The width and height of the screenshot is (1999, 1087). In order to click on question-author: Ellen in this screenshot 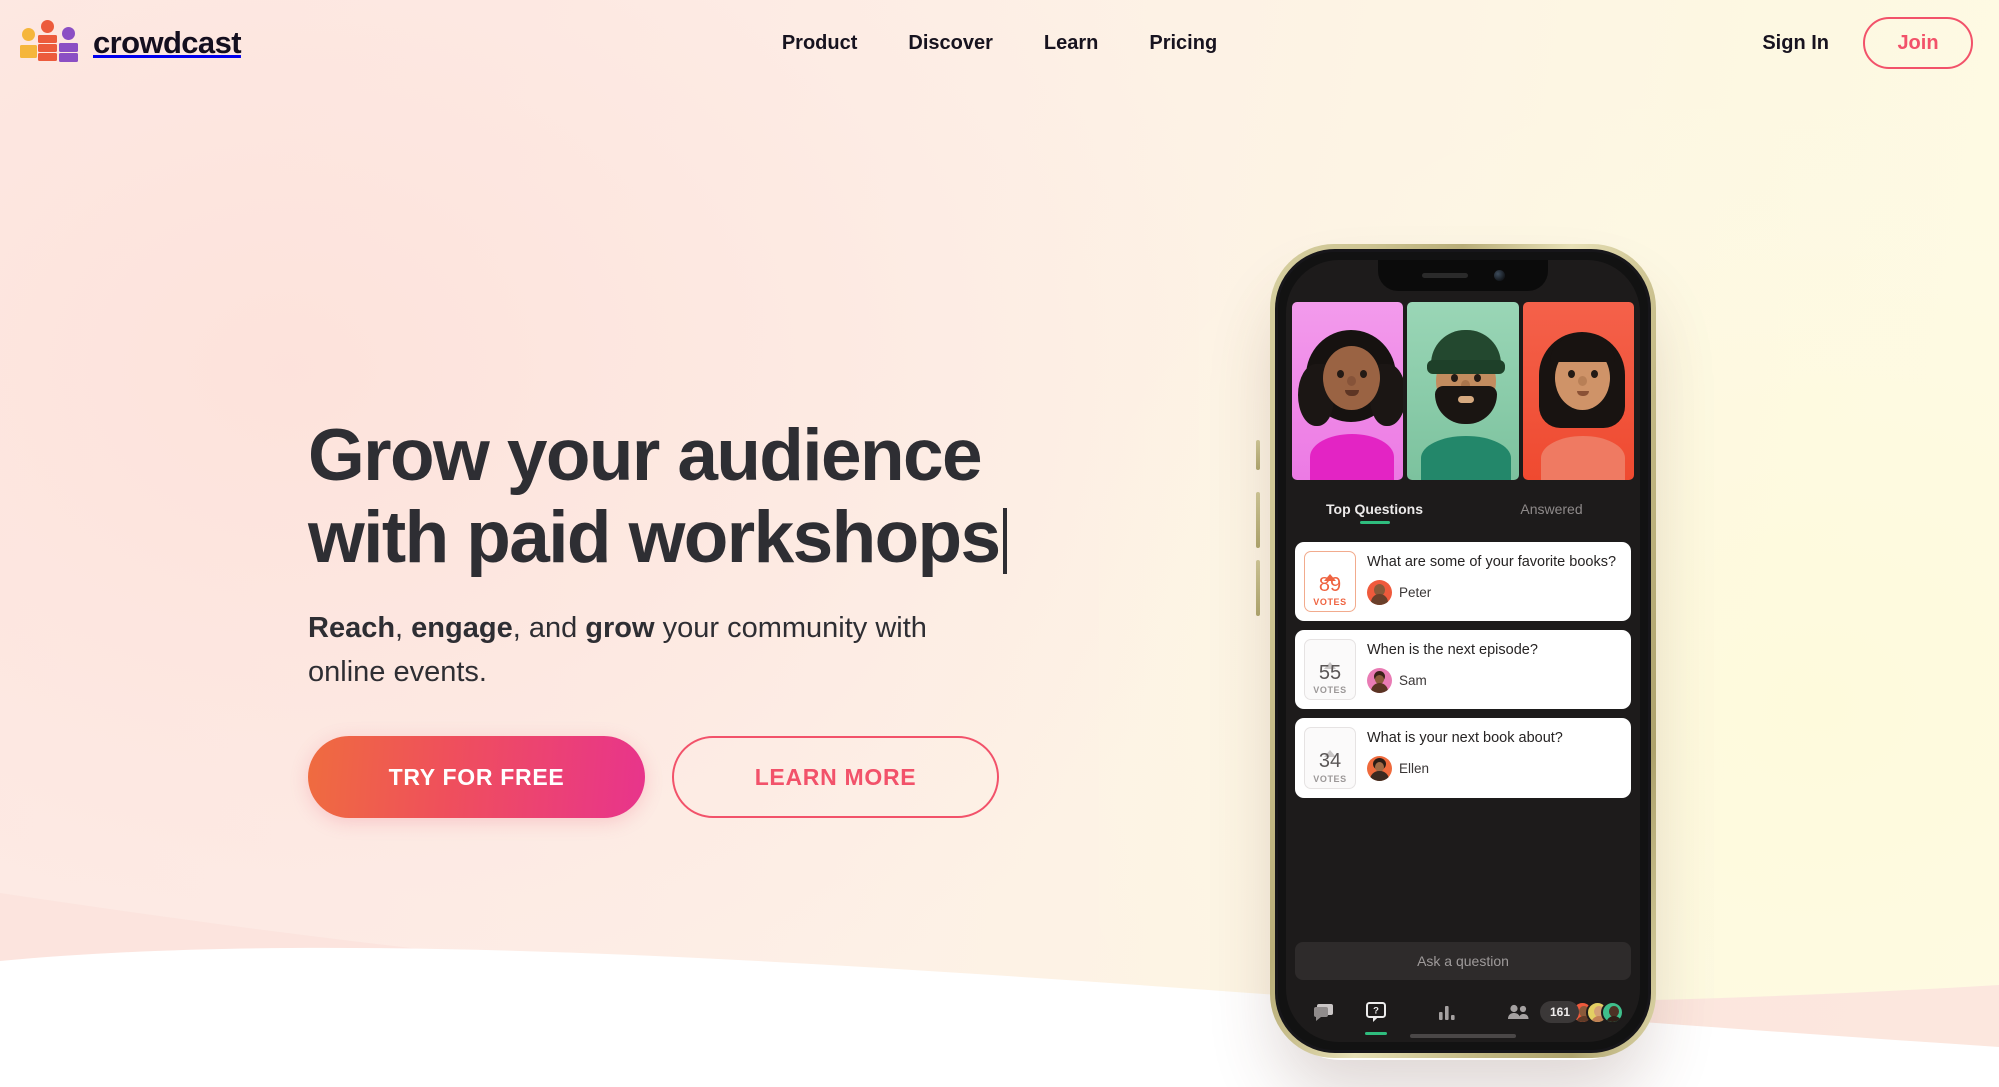, I will do `click(1493, 769)`.